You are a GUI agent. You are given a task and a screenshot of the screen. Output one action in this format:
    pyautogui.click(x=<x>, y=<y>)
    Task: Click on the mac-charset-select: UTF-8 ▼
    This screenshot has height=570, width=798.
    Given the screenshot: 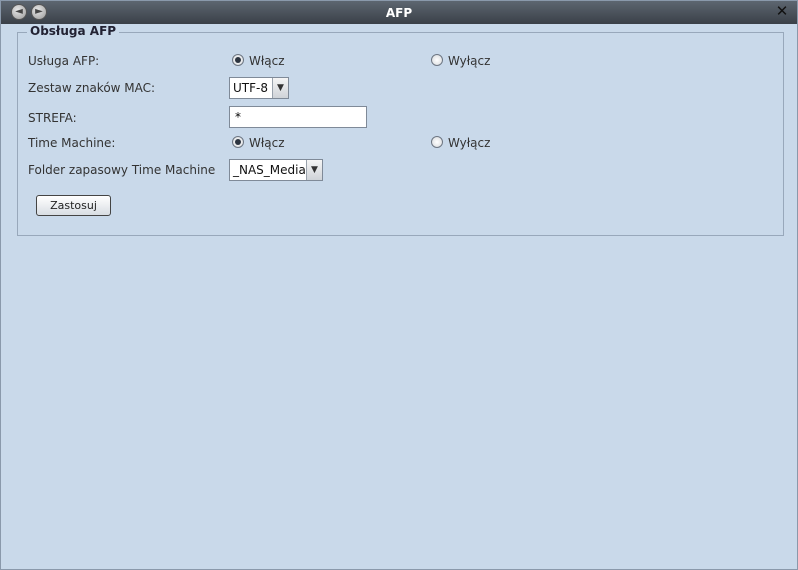 What is the action you would take?
    pyautogui.click(x=259, y=88)
    